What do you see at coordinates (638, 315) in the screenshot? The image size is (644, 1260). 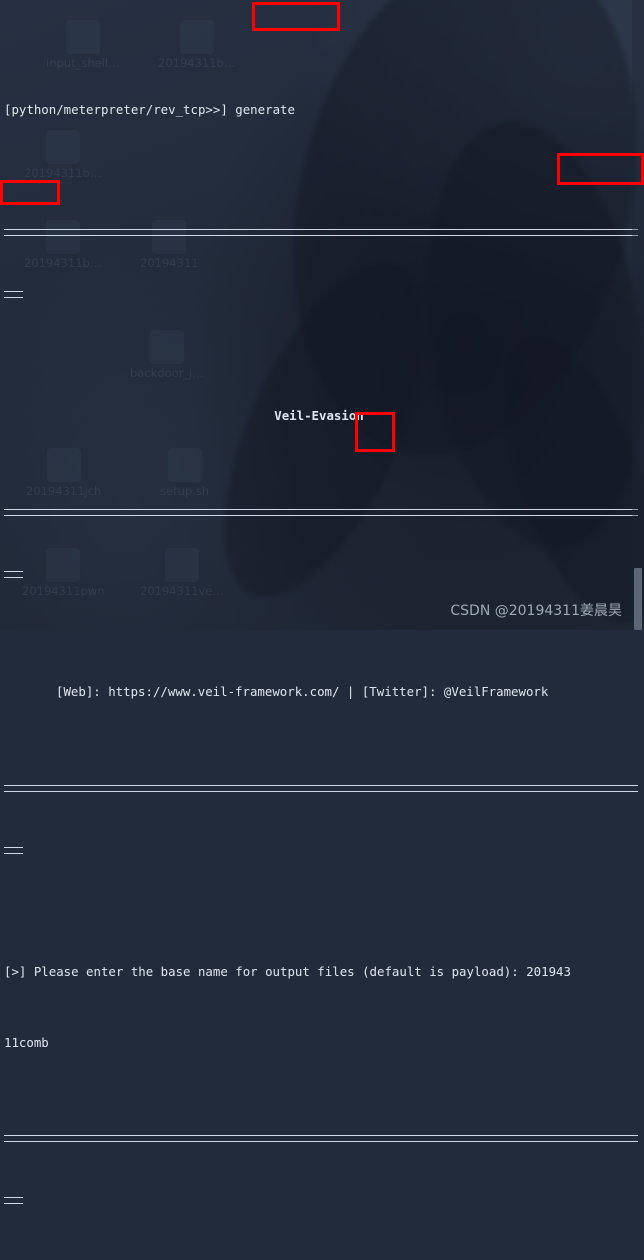 I see `terminal-scrollbar` at bounding box center [638, 315].